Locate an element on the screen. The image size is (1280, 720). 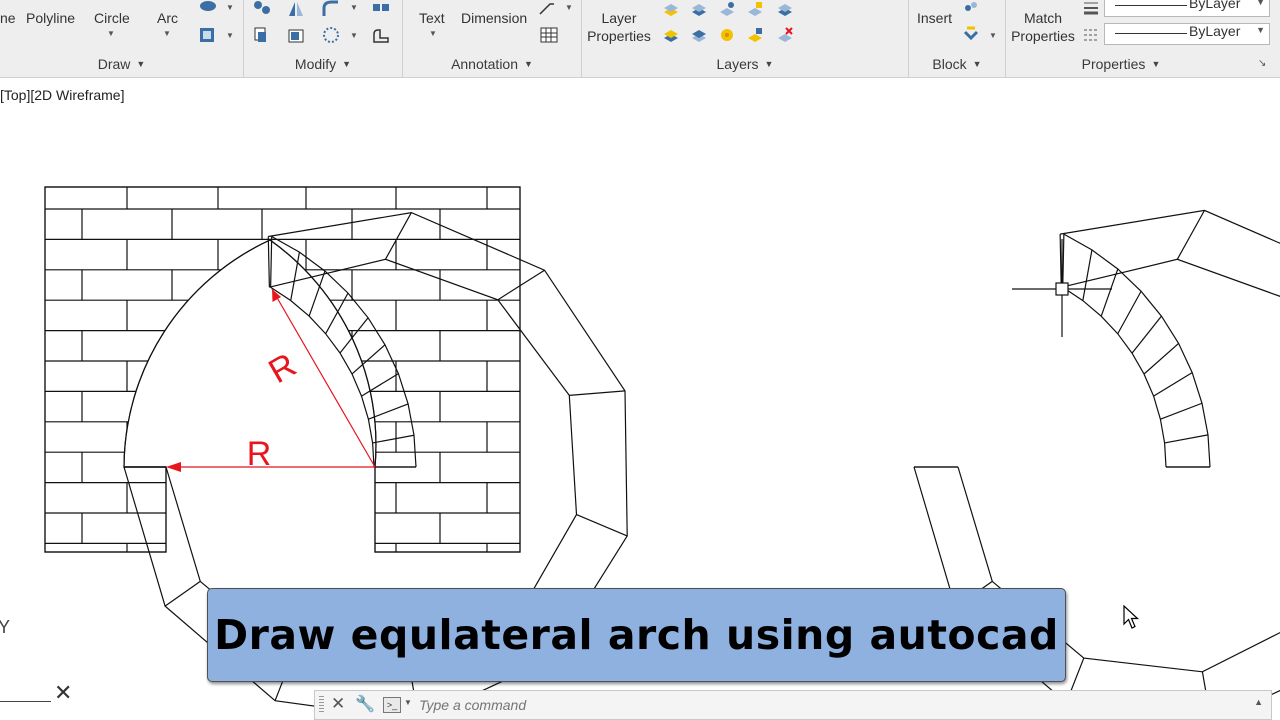
radius-label-diagonal: R is located at coordinates (282, 368).